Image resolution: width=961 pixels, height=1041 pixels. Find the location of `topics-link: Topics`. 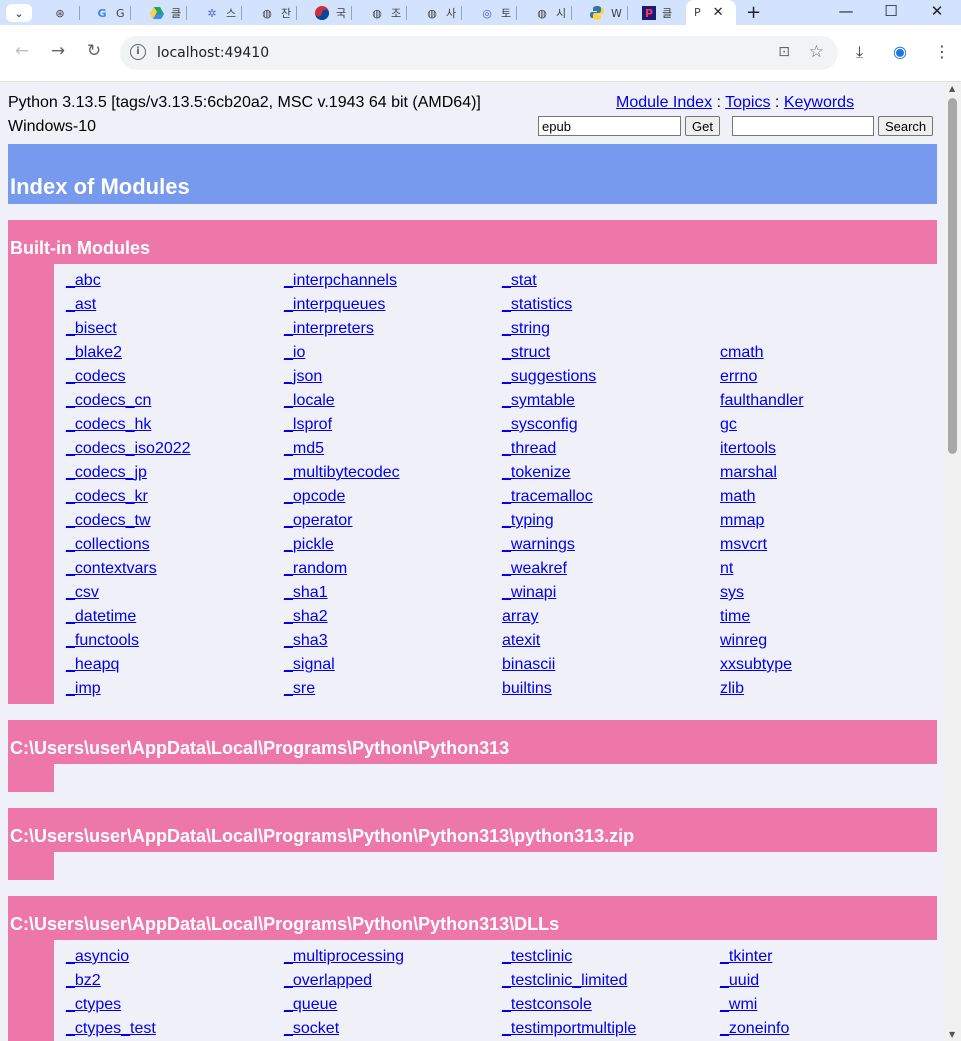

topics-link: Topics is located at coordinates (747, 102).